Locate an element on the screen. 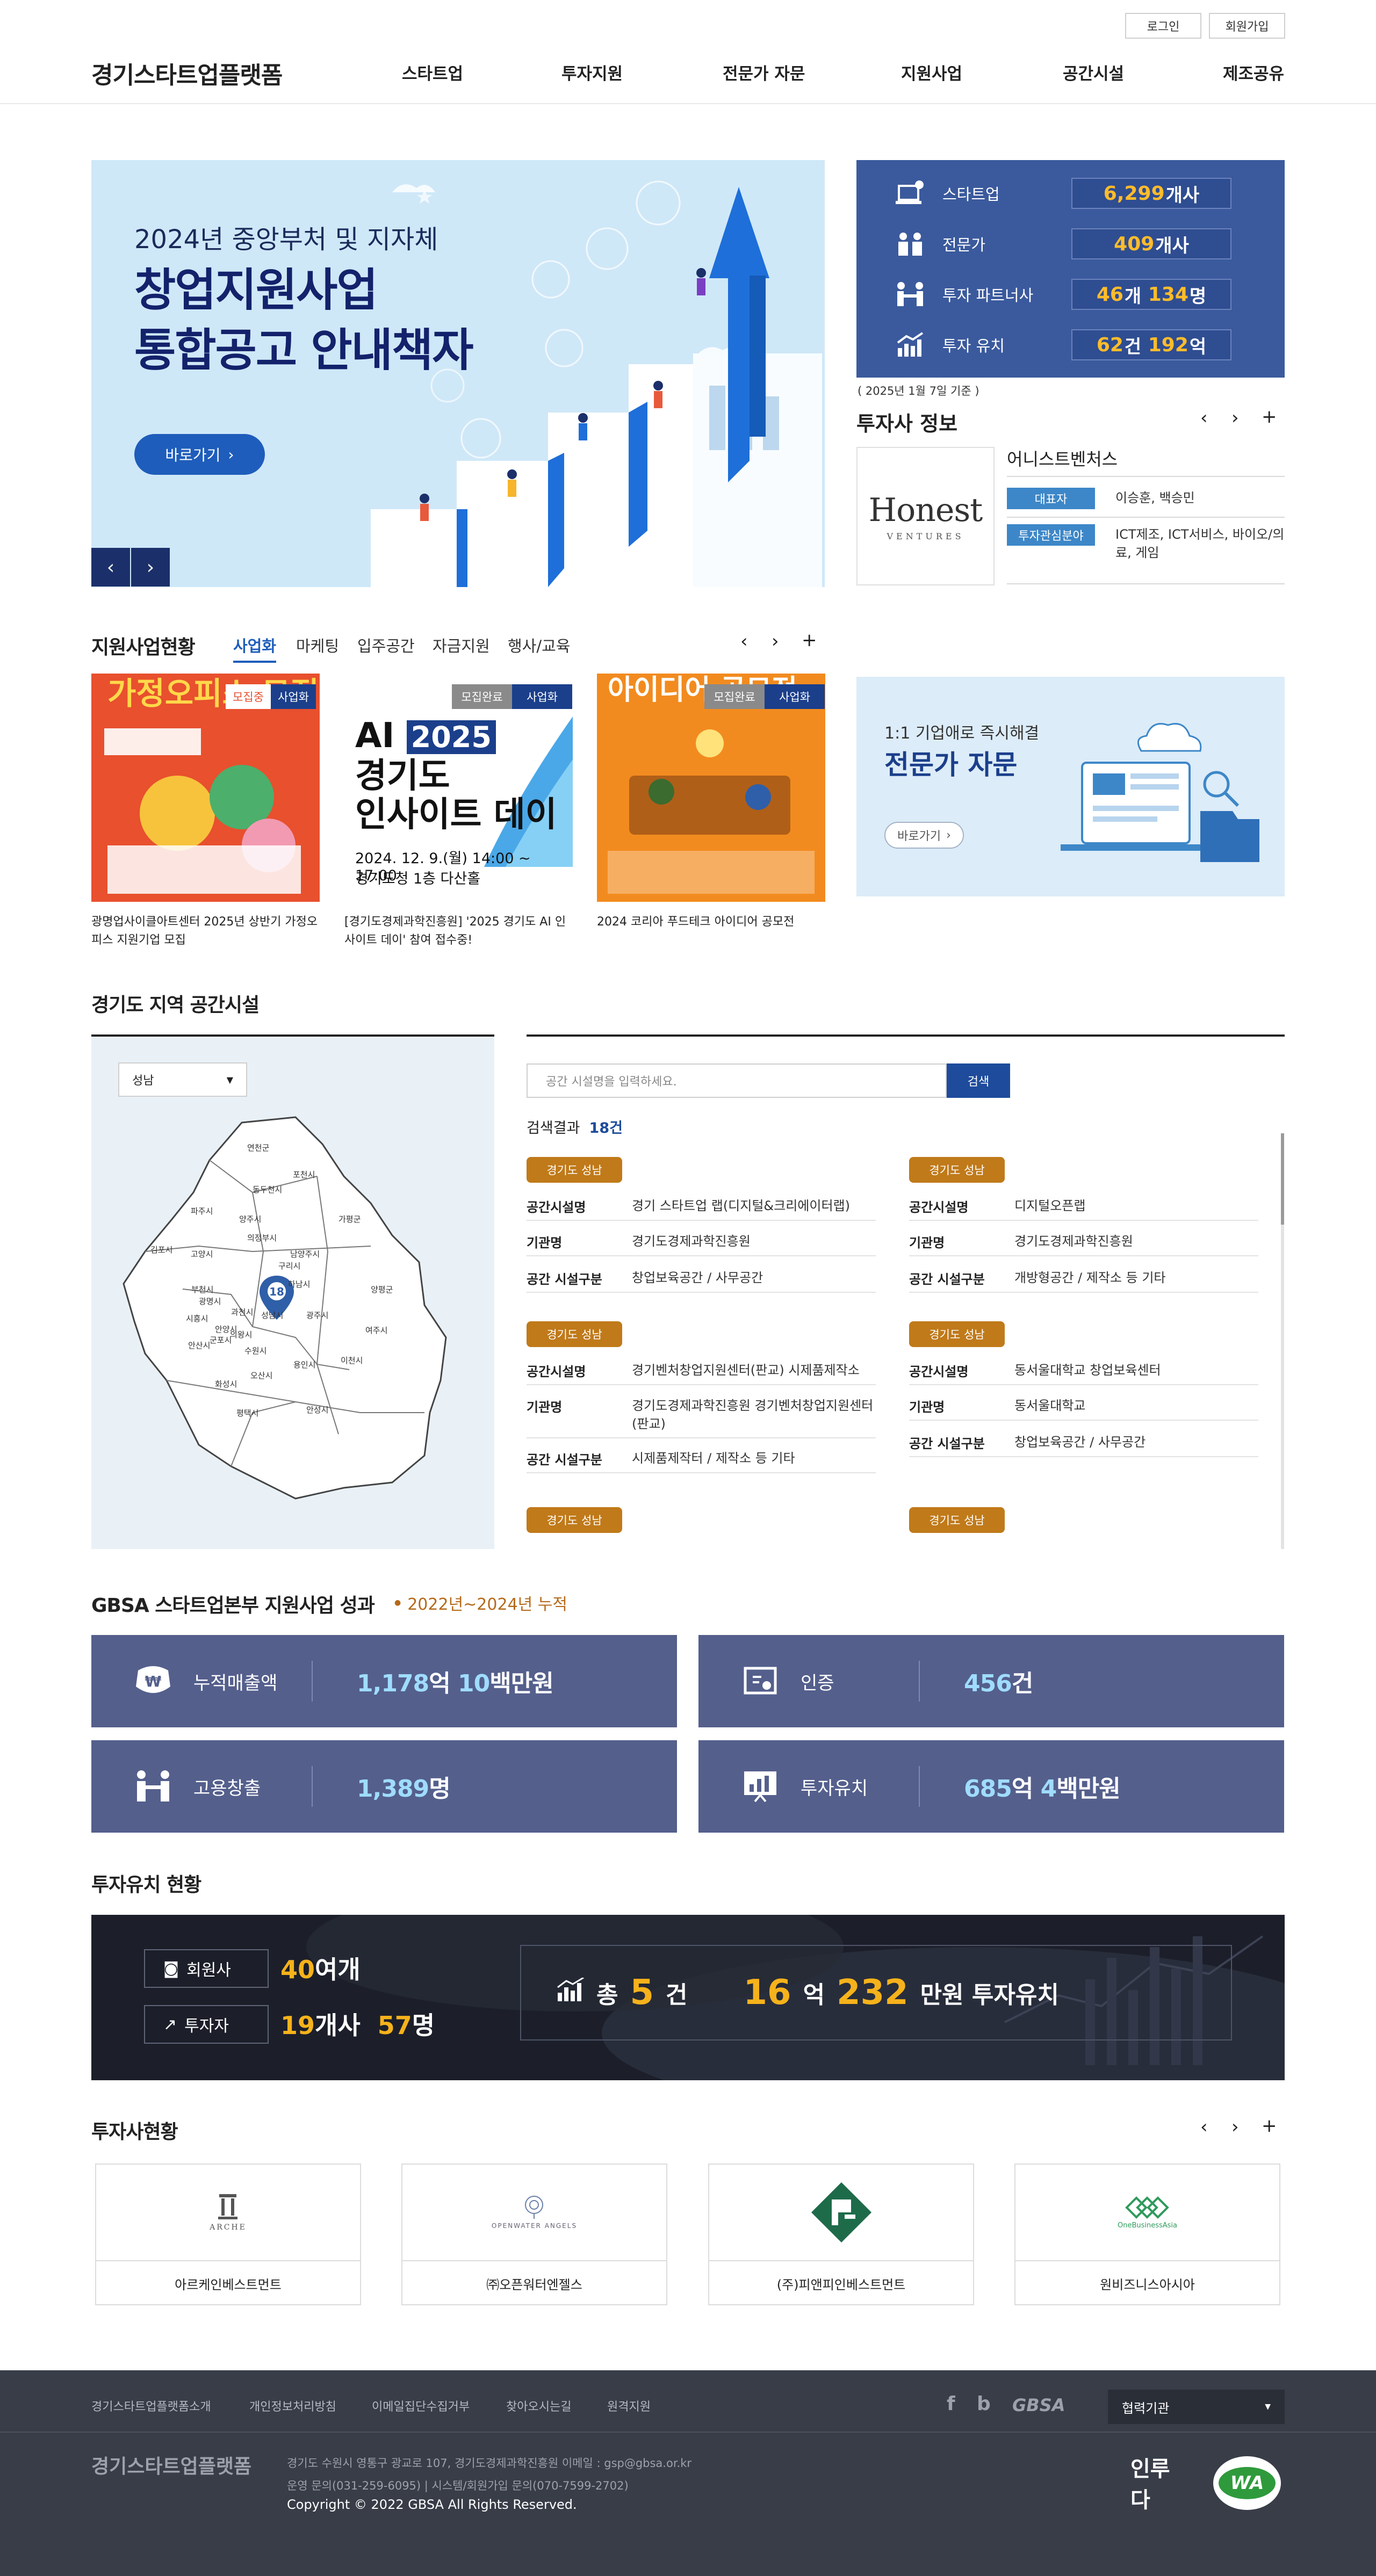 The image size is (1376, 2576). result-row: 공간 시설구분 시제품제작터 / 제작소 등 기타 is located at coordinates (701, 1459).